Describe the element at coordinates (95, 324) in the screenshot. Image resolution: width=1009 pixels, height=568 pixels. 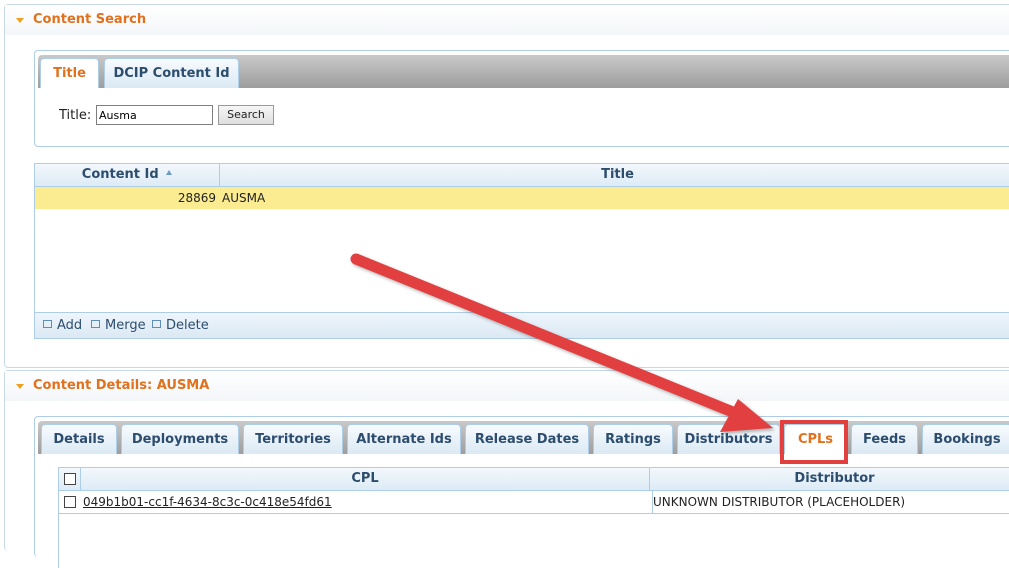
I see `merge-icon` at that location.